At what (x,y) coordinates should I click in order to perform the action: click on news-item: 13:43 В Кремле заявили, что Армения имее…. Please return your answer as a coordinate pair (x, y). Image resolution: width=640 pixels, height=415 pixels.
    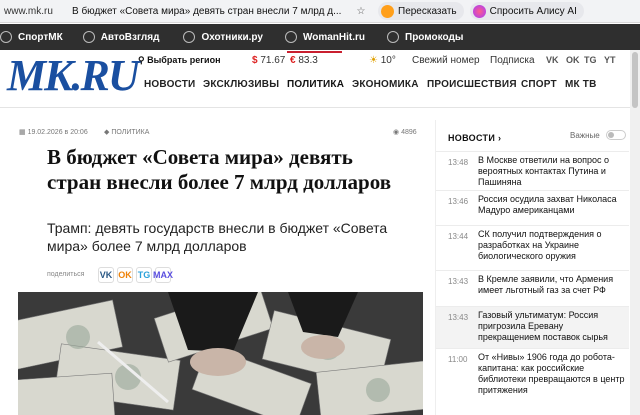
    Looking at the image, I should click on (532, 288).